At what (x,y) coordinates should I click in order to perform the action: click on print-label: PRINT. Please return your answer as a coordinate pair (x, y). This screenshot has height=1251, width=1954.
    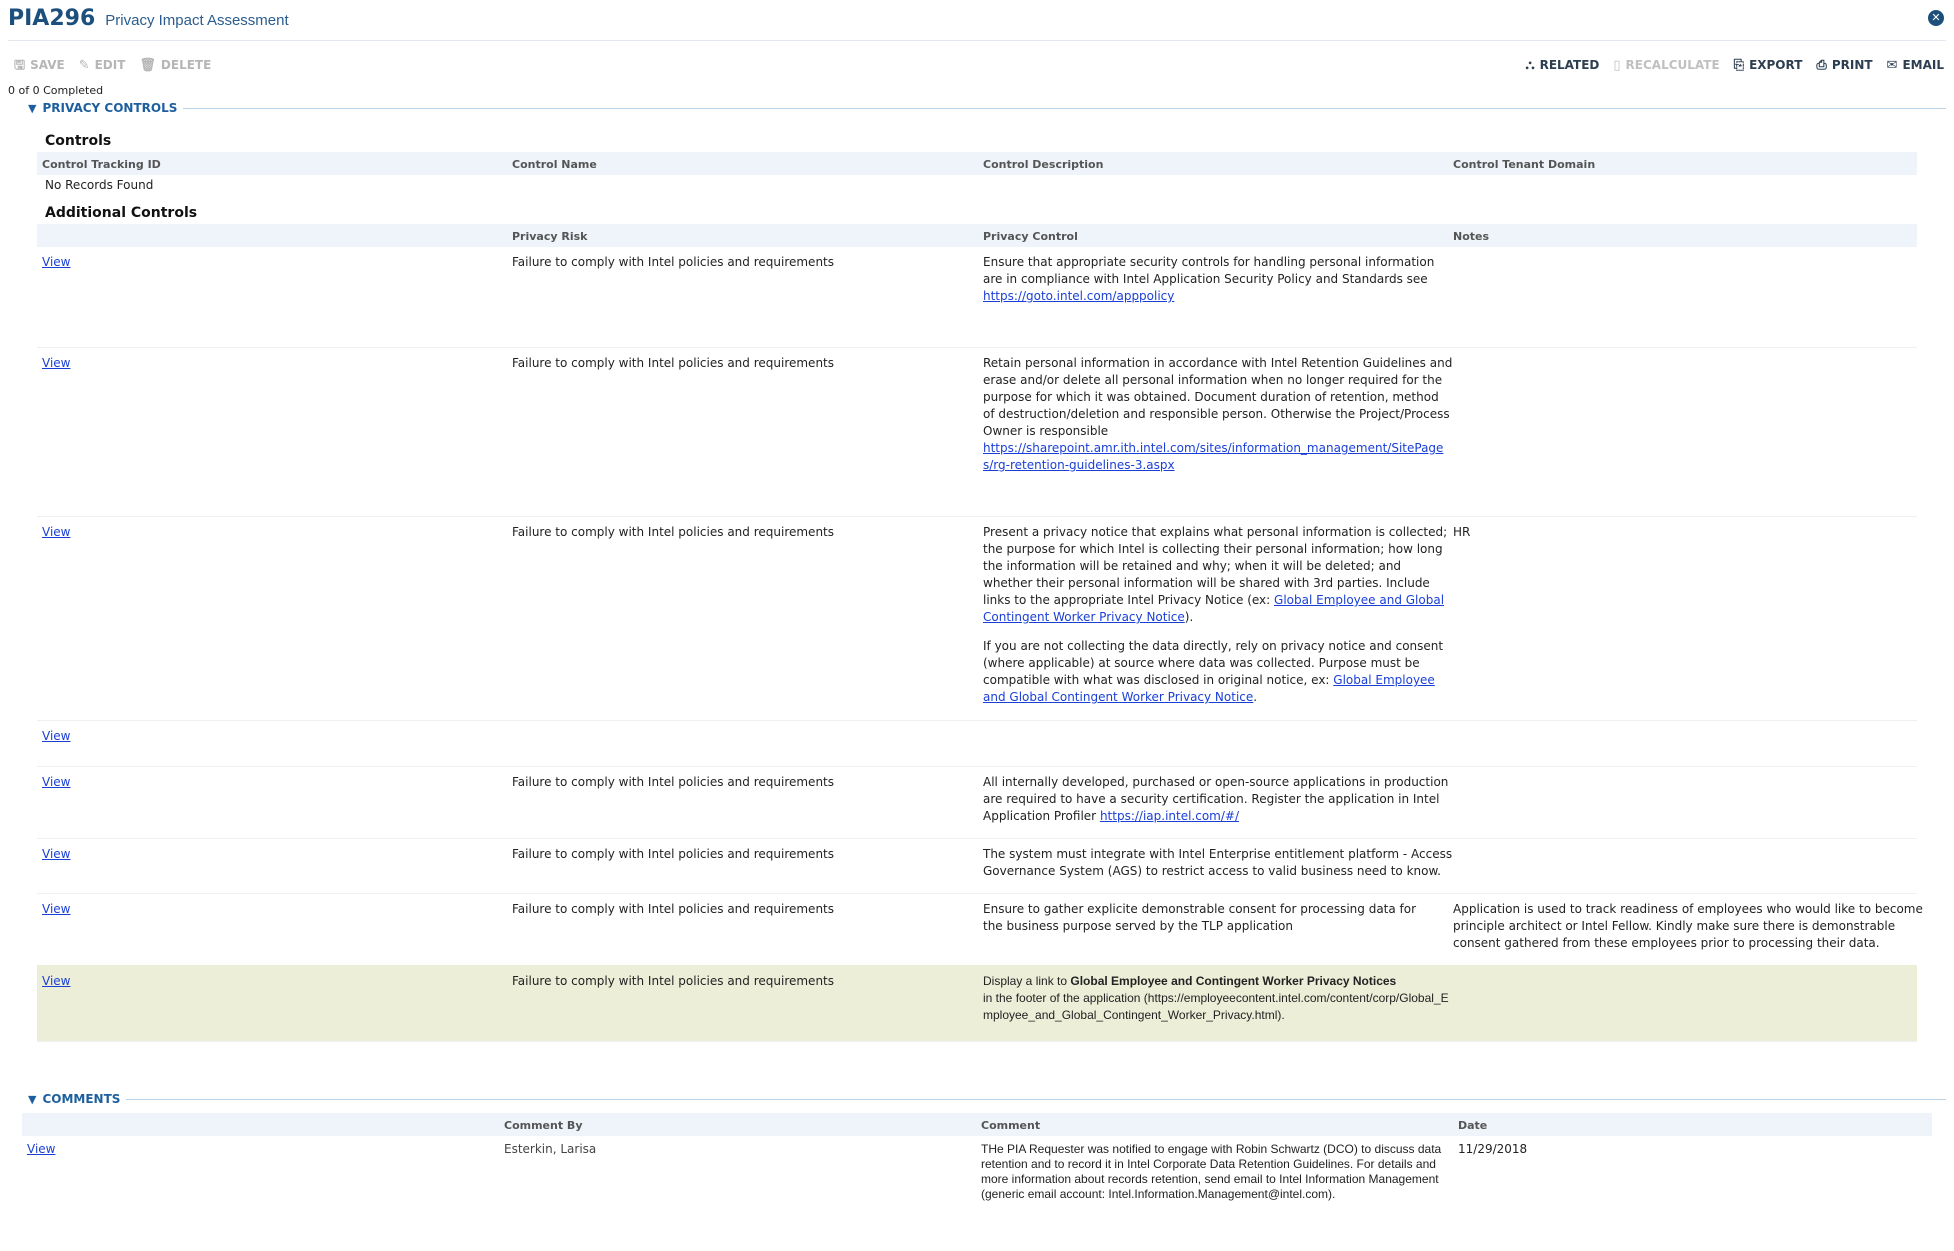
    Looking at the image, I should click on (1852, 65).